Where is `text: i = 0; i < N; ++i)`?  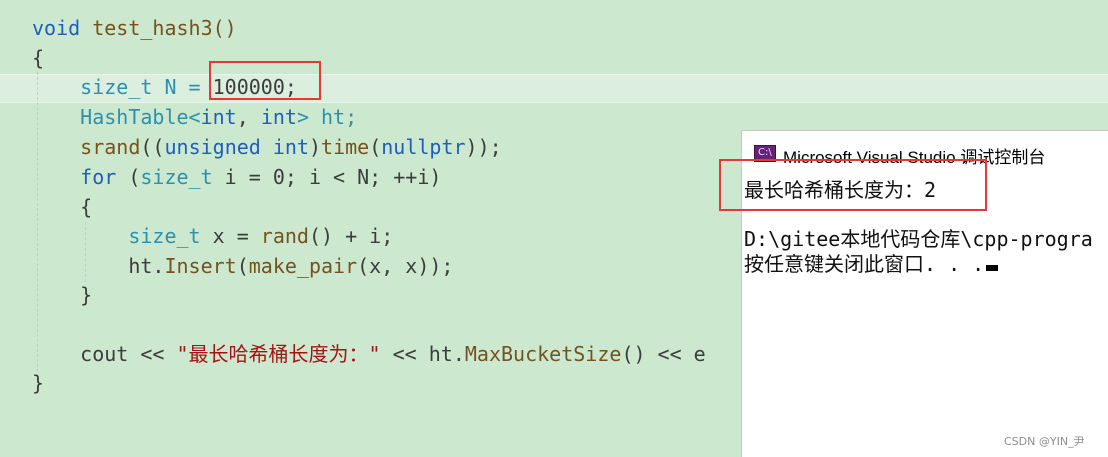
text: i = 0; i < N; ++i) is located at coordinates (327, 177).